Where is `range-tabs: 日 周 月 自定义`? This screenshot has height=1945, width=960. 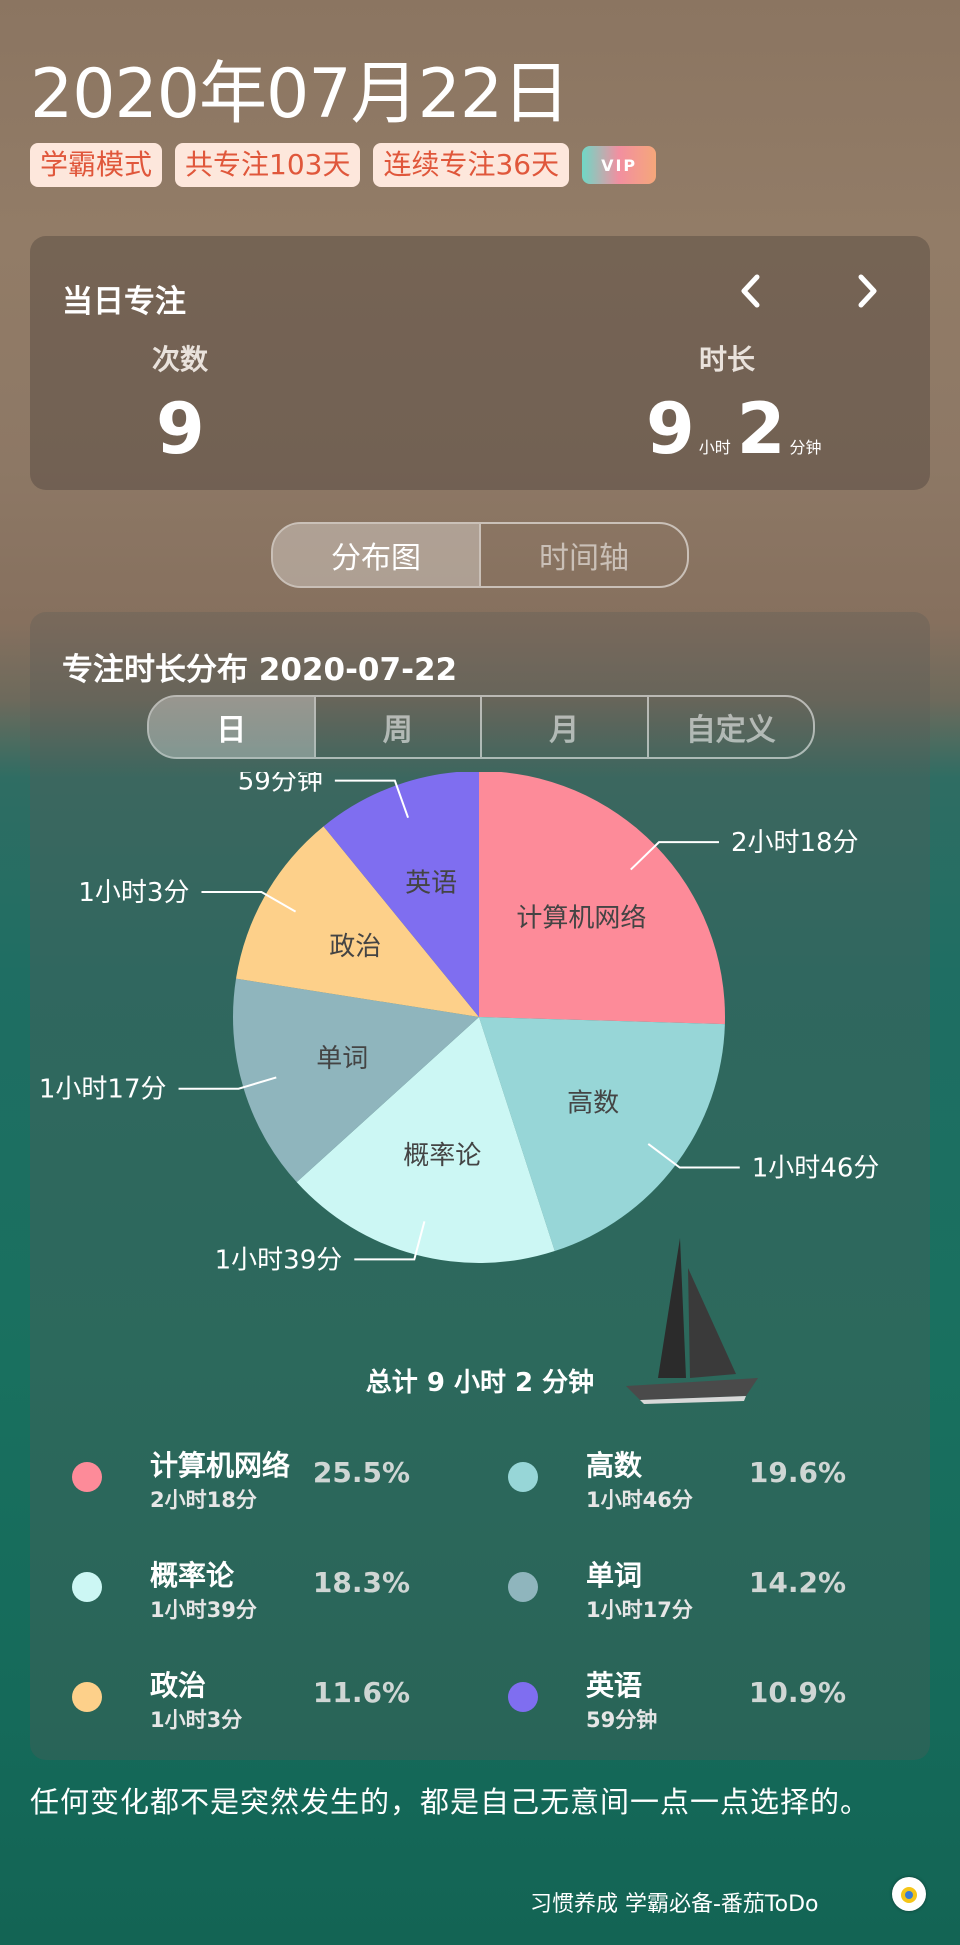 range-tabs: 日 周 月 自定义 is located at coordinates (481, 727).